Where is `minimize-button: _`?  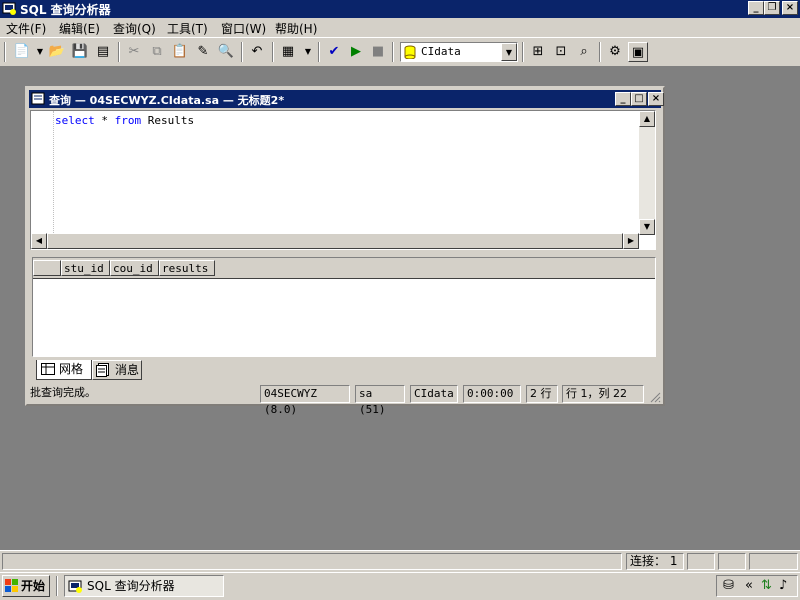
minimize-button: _ is located at coordinates (756, 8).